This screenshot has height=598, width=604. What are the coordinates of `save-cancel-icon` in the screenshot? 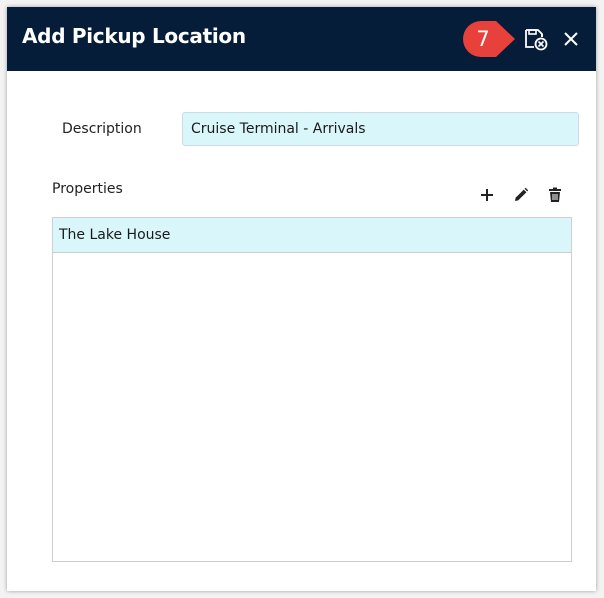 It's located at (536, 40).